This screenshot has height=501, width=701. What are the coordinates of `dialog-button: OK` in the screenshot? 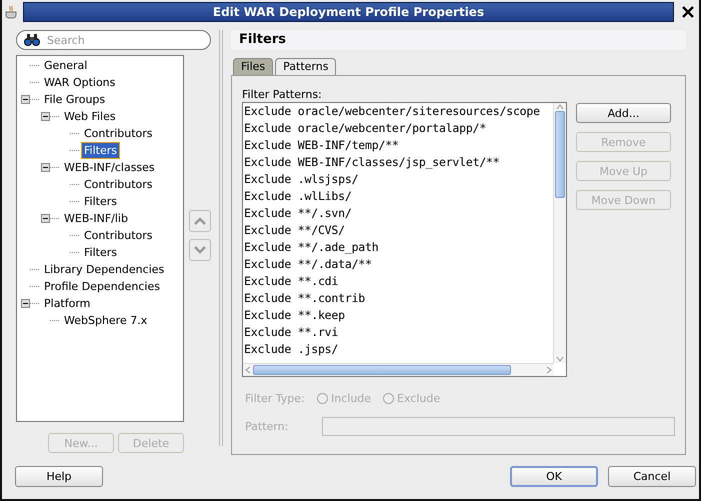 It's located at (554, 476).